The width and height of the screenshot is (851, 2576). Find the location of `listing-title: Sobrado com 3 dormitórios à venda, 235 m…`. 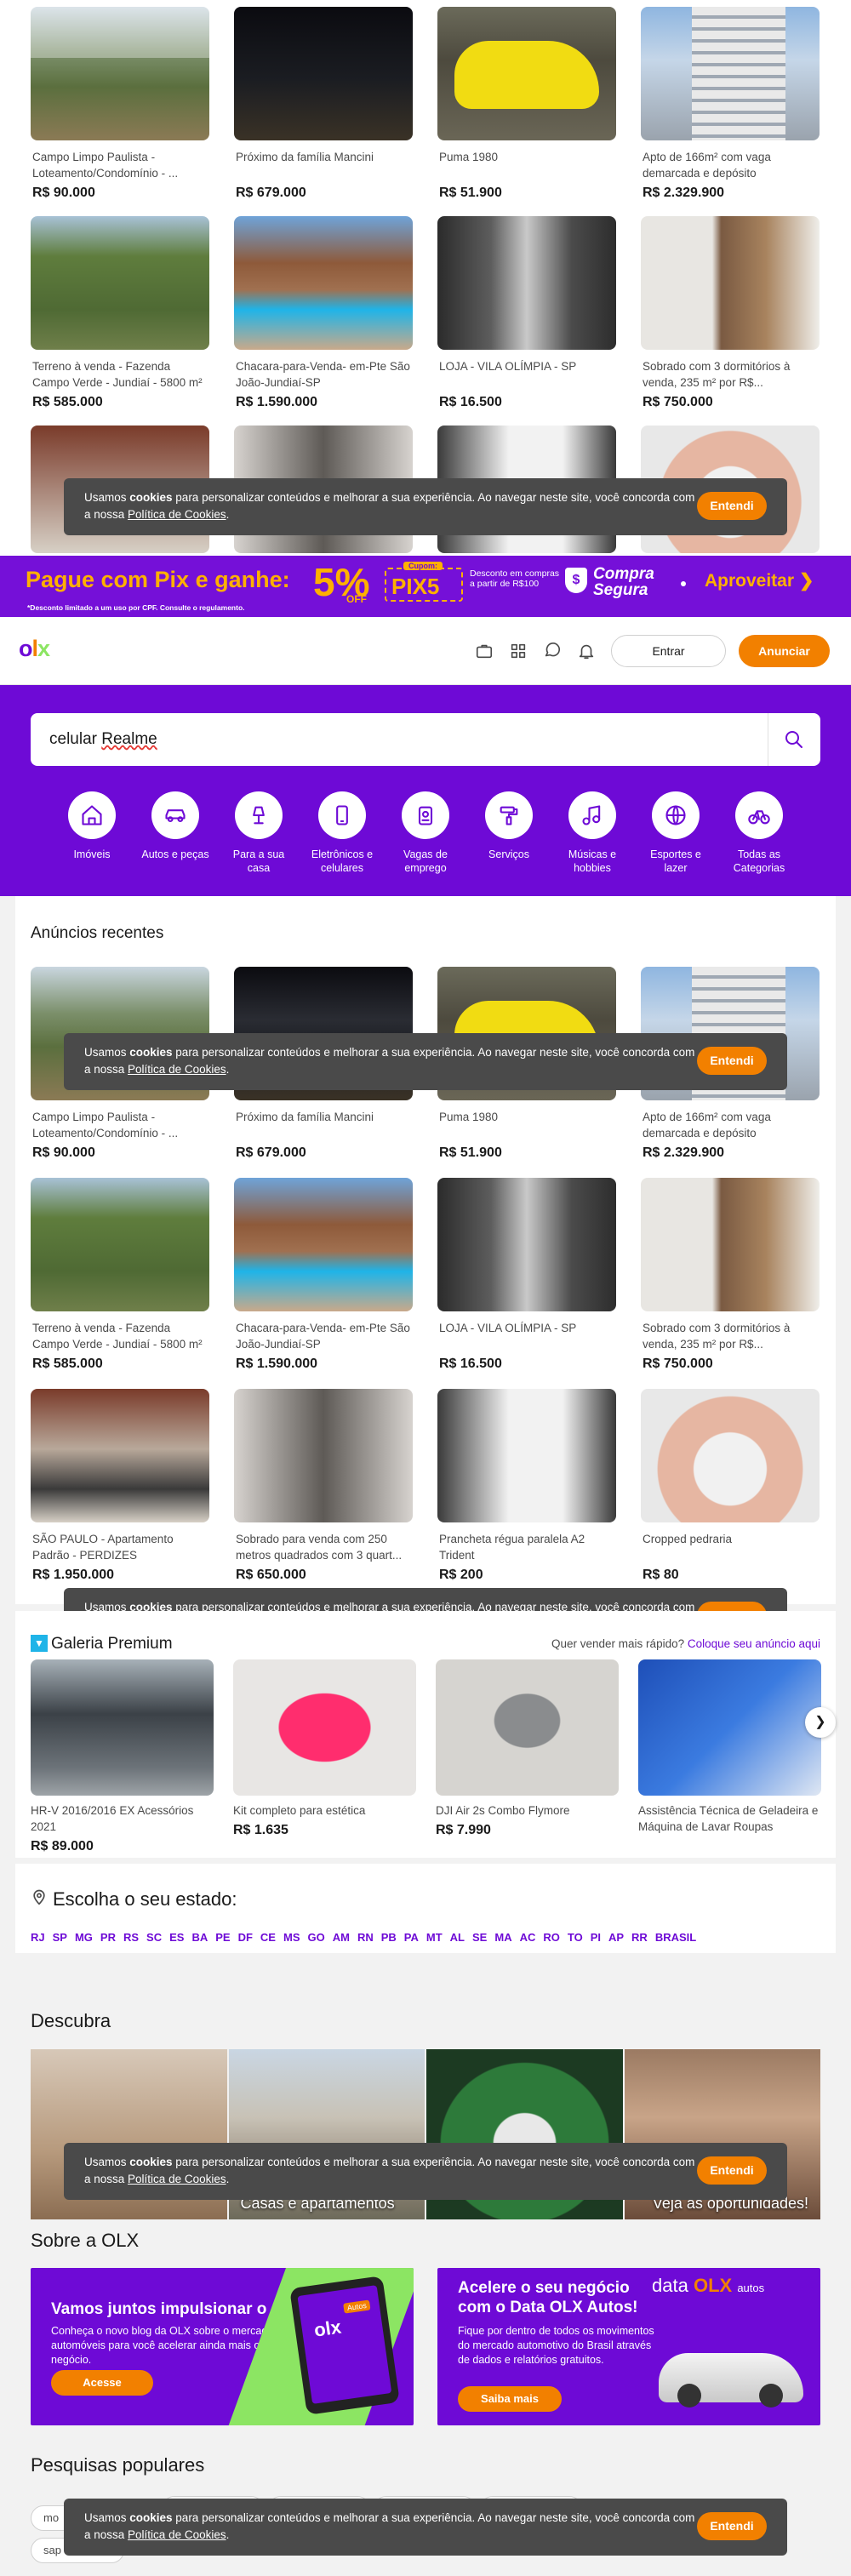

listing-title: Sobrado com 3 dormitórios à venda, 235 m… is located at coordinates (730, 1336).